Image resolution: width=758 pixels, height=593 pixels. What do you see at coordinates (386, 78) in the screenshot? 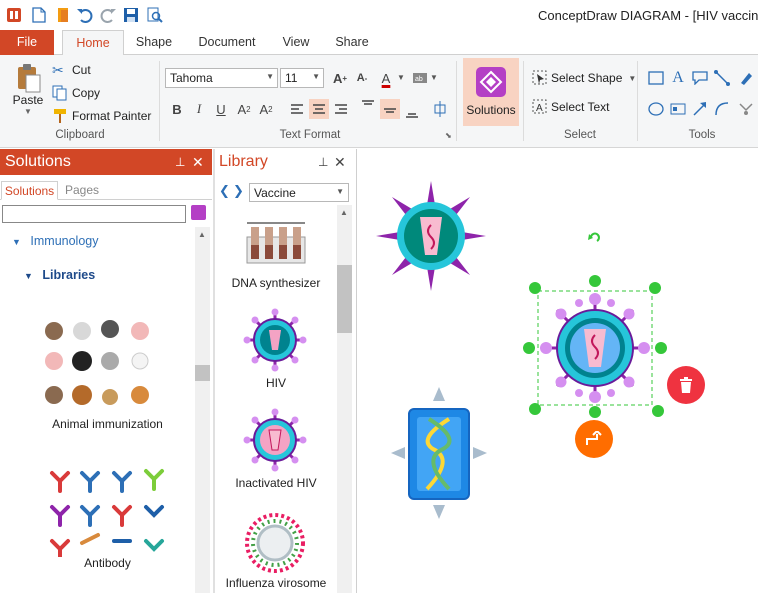
I see `font-color-icon: A` at bounding box center [386, 78].